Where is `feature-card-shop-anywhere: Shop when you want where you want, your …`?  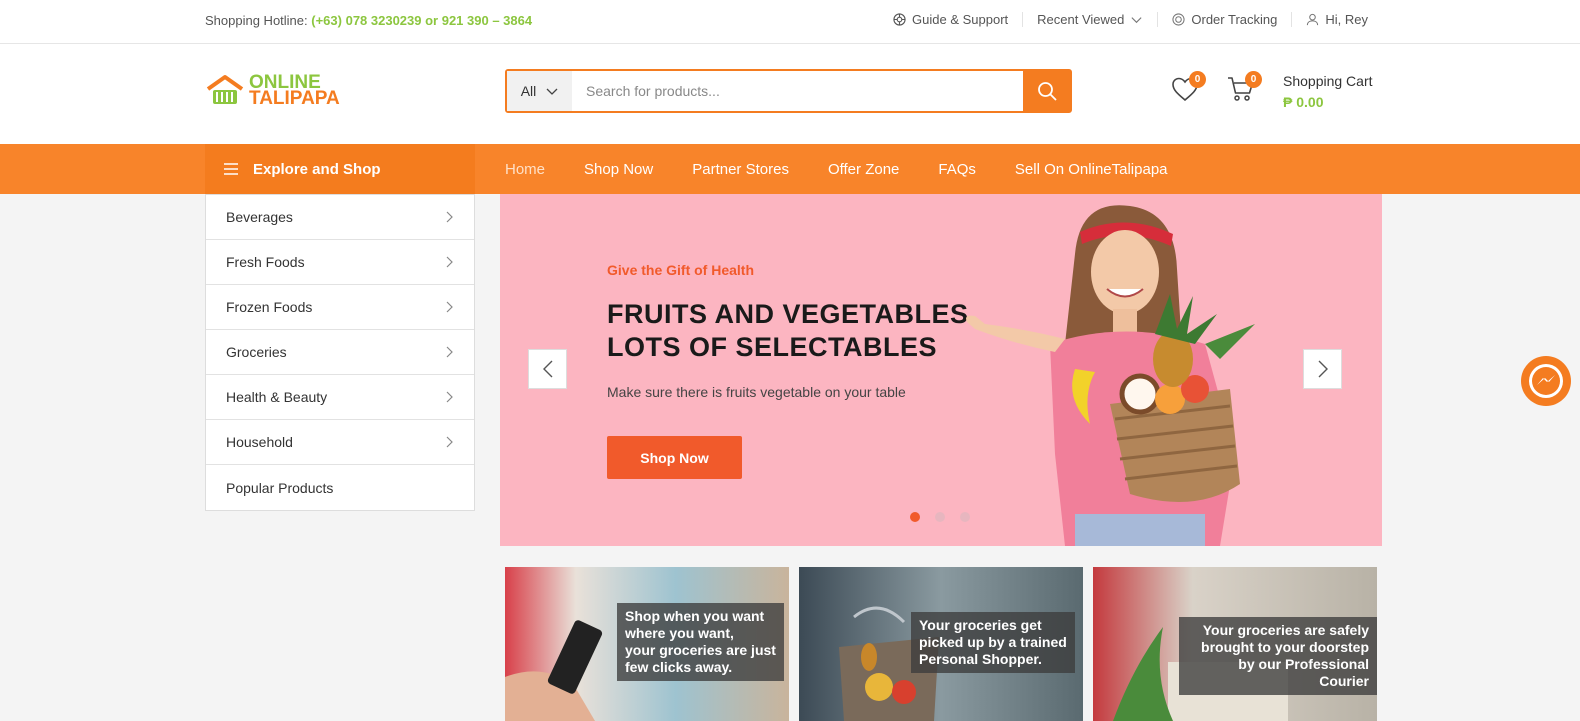
feature-card-shop-anywhere: Shop when you want where you want, your … is located at coordinates (647, 644).